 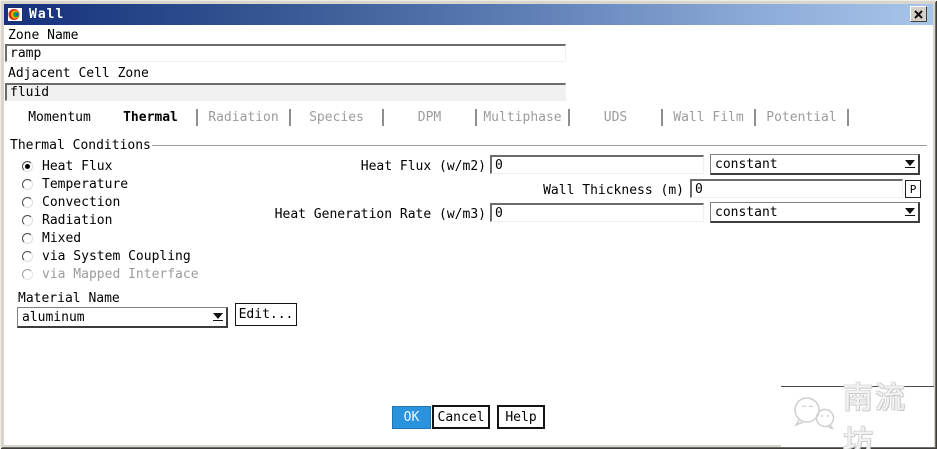 What do you see at coordinates (796, 188) in the screenshot?
I see `wall-thickness-input` at bounding box center [796, 188].